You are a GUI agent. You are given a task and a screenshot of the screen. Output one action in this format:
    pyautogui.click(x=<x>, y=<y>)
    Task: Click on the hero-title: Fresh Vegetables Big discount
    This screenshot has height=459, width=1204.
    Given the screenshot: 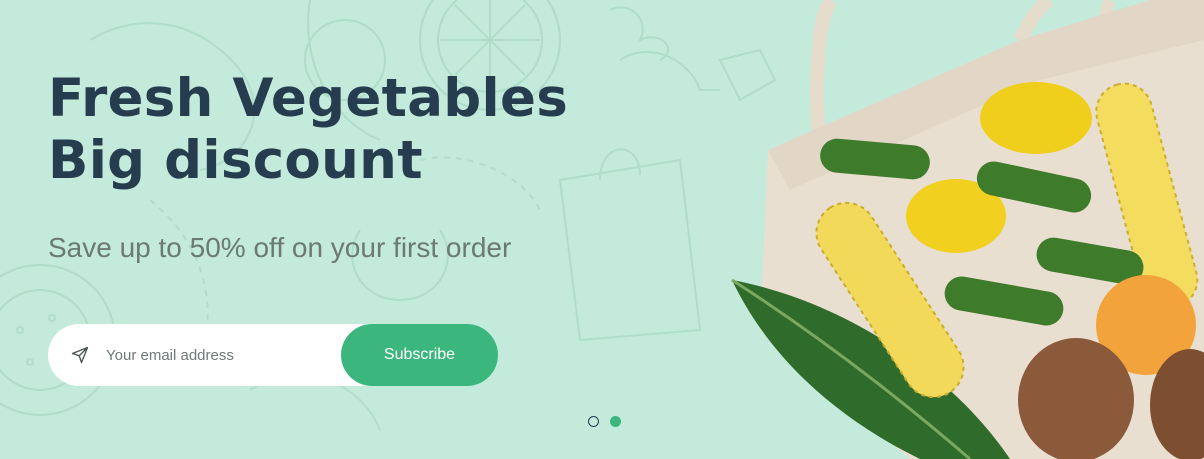 What is the action you would take?
    pyautogui.click(x=308, y=130)
    